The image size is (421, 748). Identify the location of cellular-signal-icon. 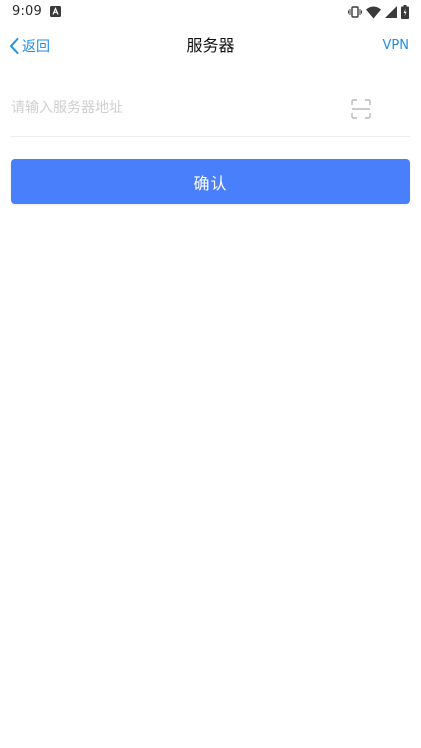
(391, 12).